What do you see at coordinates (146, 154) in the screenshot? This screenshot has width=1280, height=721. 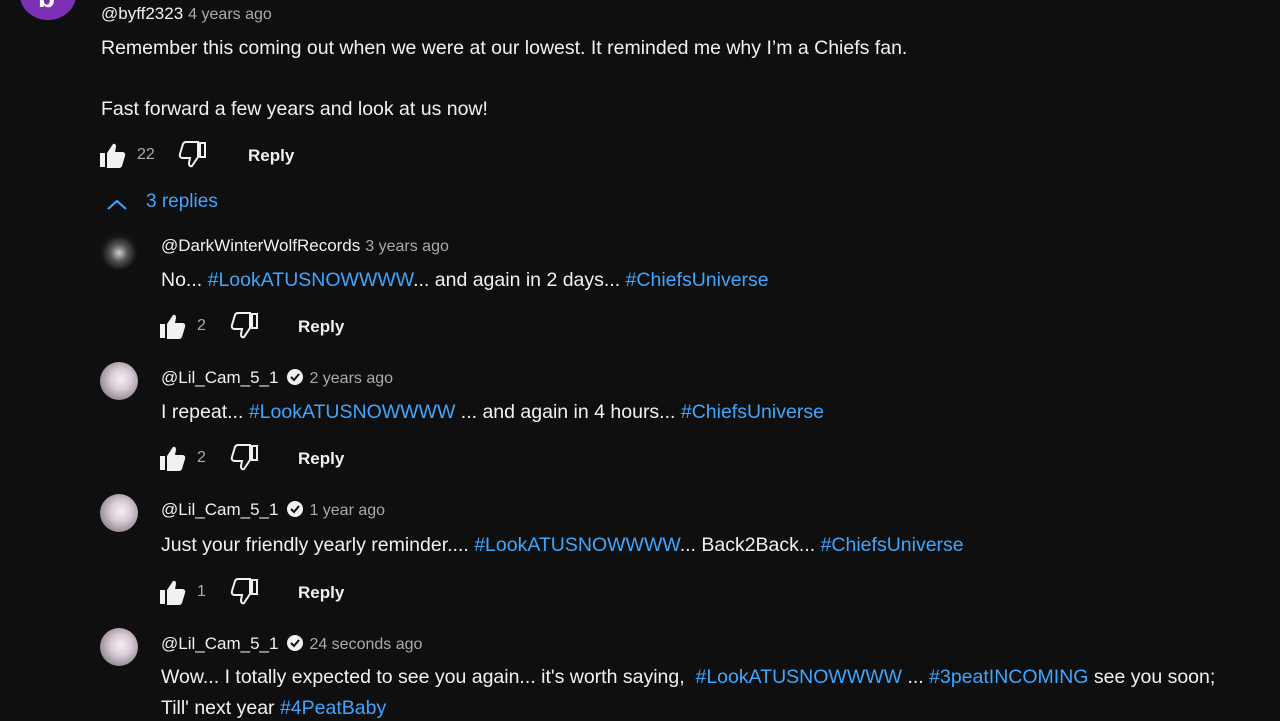 I see `like-count: 22` at bounding box center [146, 154].